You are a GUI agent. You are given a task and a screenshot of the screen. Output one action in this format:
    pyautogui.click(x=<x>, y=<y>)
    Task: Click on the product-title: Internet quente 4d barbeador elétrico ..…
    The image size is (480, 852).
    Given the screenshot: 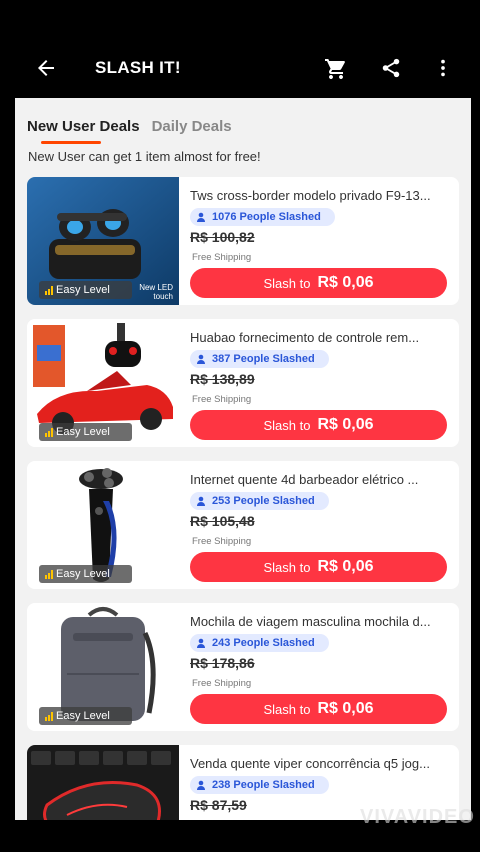 What is the action you would take?
    pyautogui.click(x=319, y=479)
    